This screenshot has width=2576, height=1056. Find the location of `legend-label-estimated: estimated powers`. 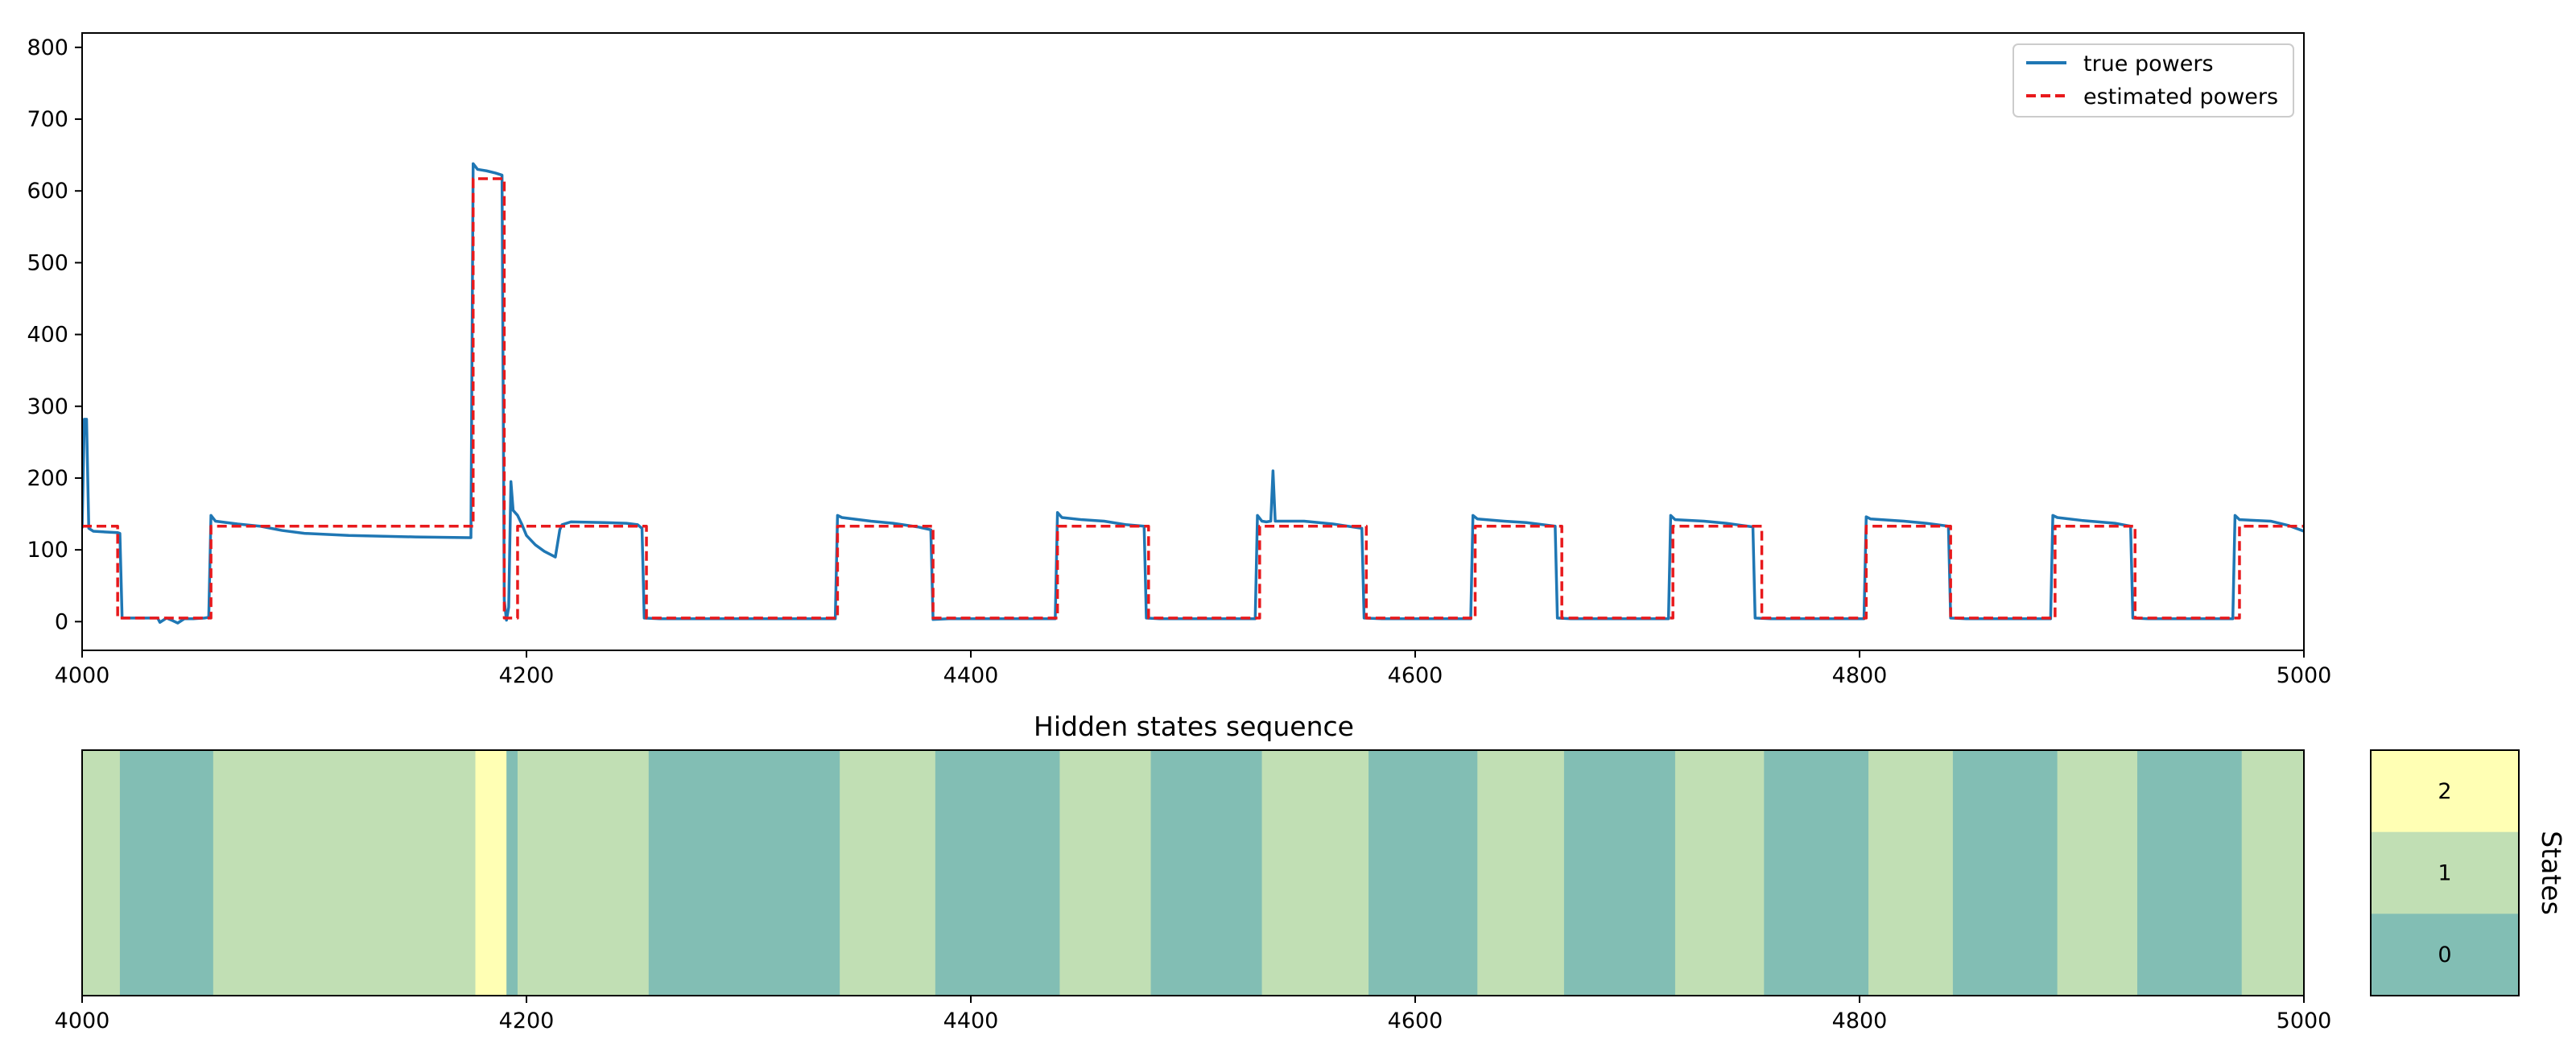

legend-label-estimated: estimated powers is located at coordinates (2180, 97).